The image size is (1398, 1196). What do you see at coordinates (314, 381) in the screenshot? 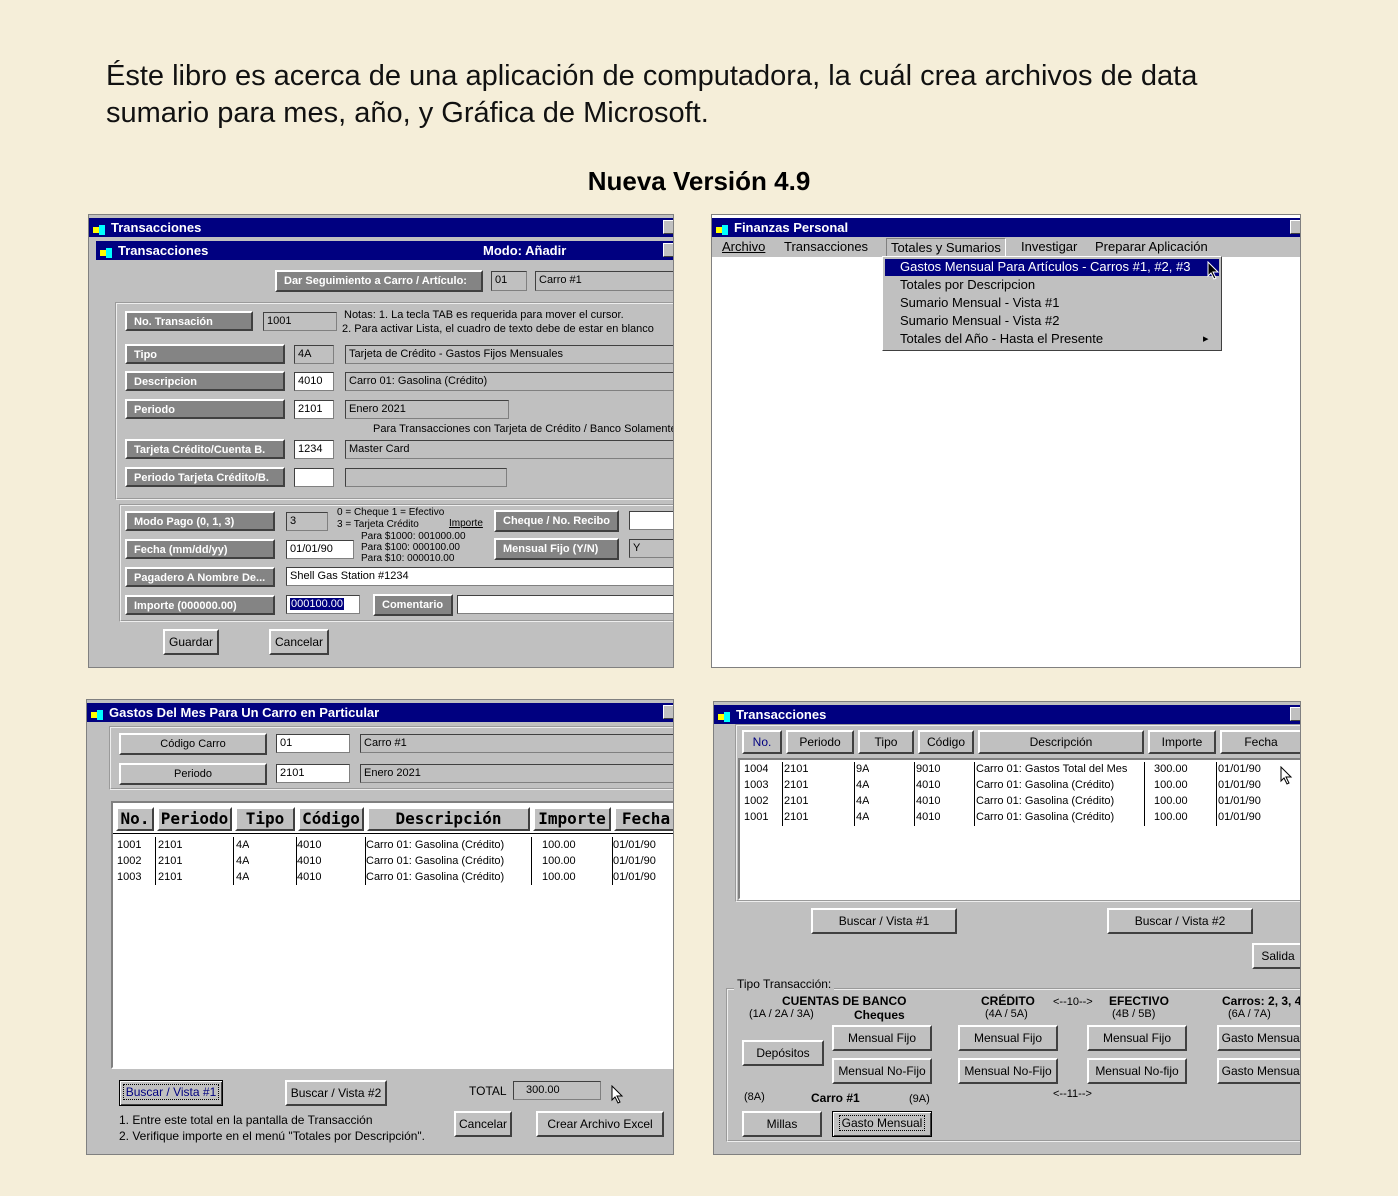
I see `descripcion-code-field: 4010` at bounding box center [314, 381].